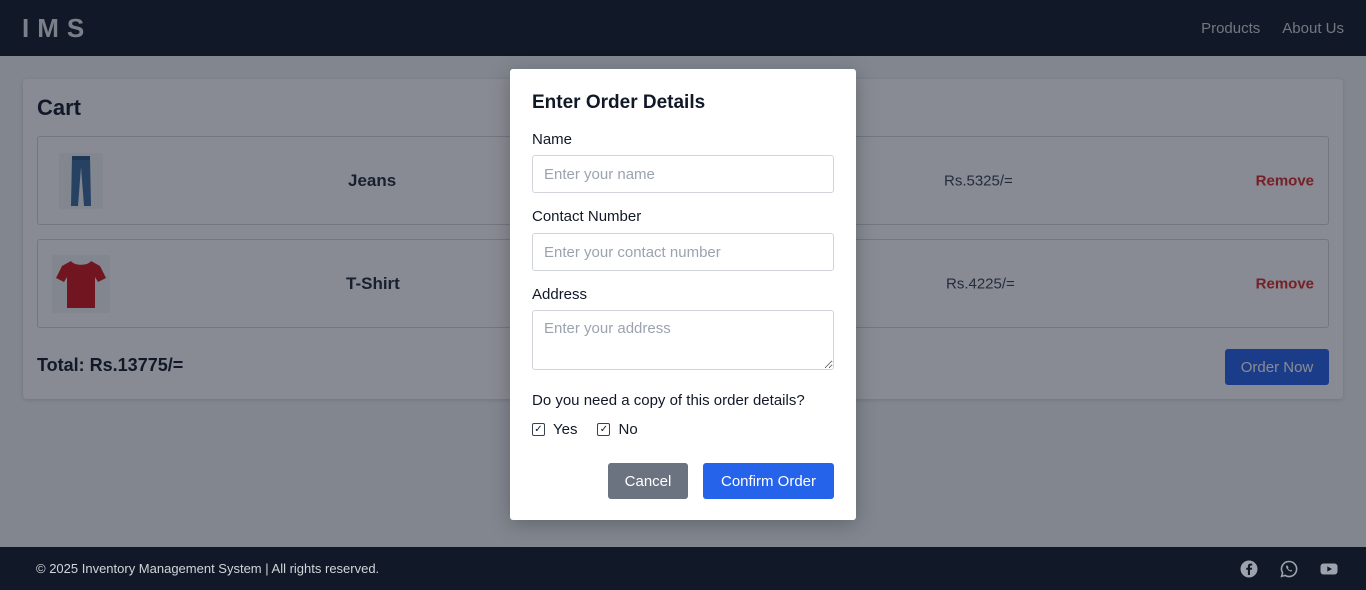 This screenshot has height=590, width=1366. Describe the element at coordinates (585, 429) in the screenshot. I see `copy-options: ✓ Yes ✓ No` at that location.